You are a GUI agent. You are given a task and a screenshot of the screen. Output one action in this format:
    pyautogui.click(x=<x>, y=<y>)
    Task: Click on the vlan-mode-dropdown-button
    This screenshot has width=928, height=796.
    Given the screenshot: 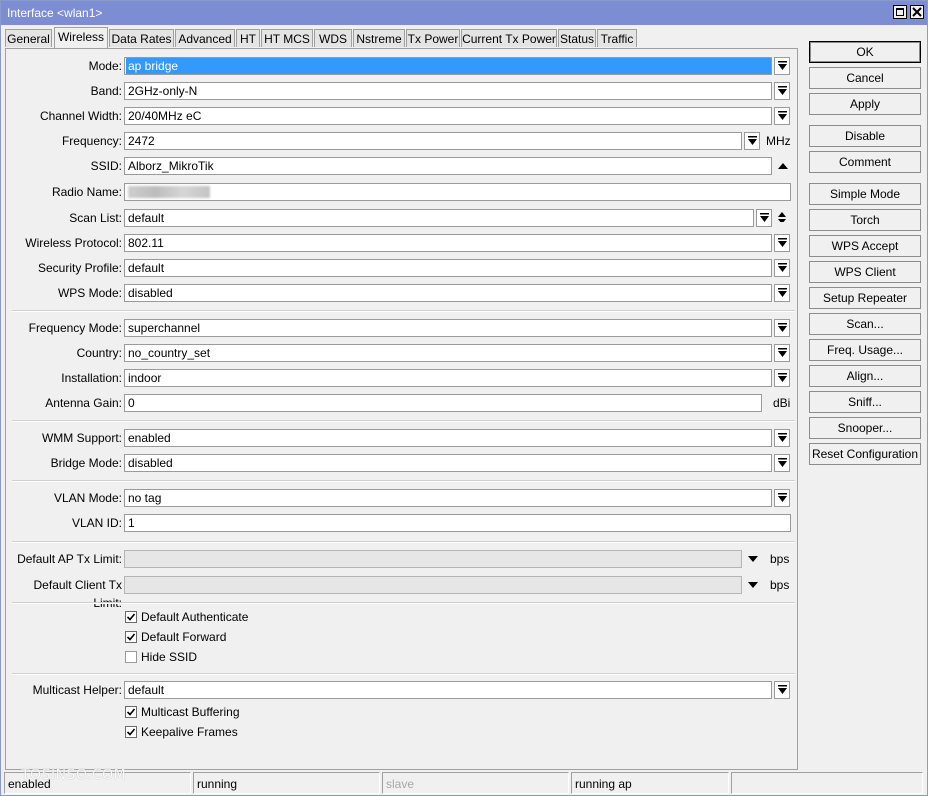 What is the action you would take?
    pyautogui.click(x=782, y=498)
    